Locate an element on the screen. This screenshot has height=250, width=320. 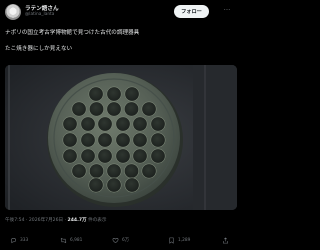
reply-button: 333 is located at coordinates (19, 240).